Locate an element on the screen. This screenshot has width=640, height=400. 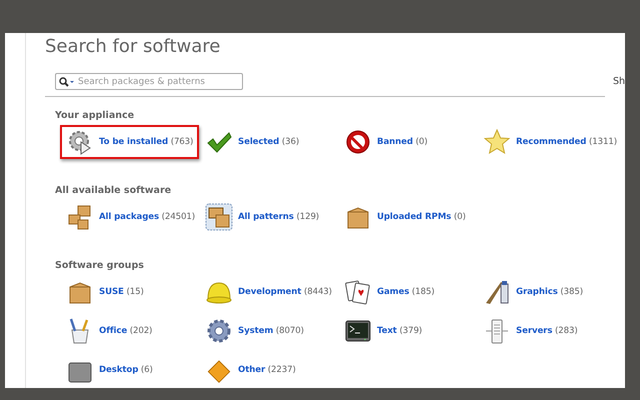
item-count: (1311) is located at coordinates (602, 142).